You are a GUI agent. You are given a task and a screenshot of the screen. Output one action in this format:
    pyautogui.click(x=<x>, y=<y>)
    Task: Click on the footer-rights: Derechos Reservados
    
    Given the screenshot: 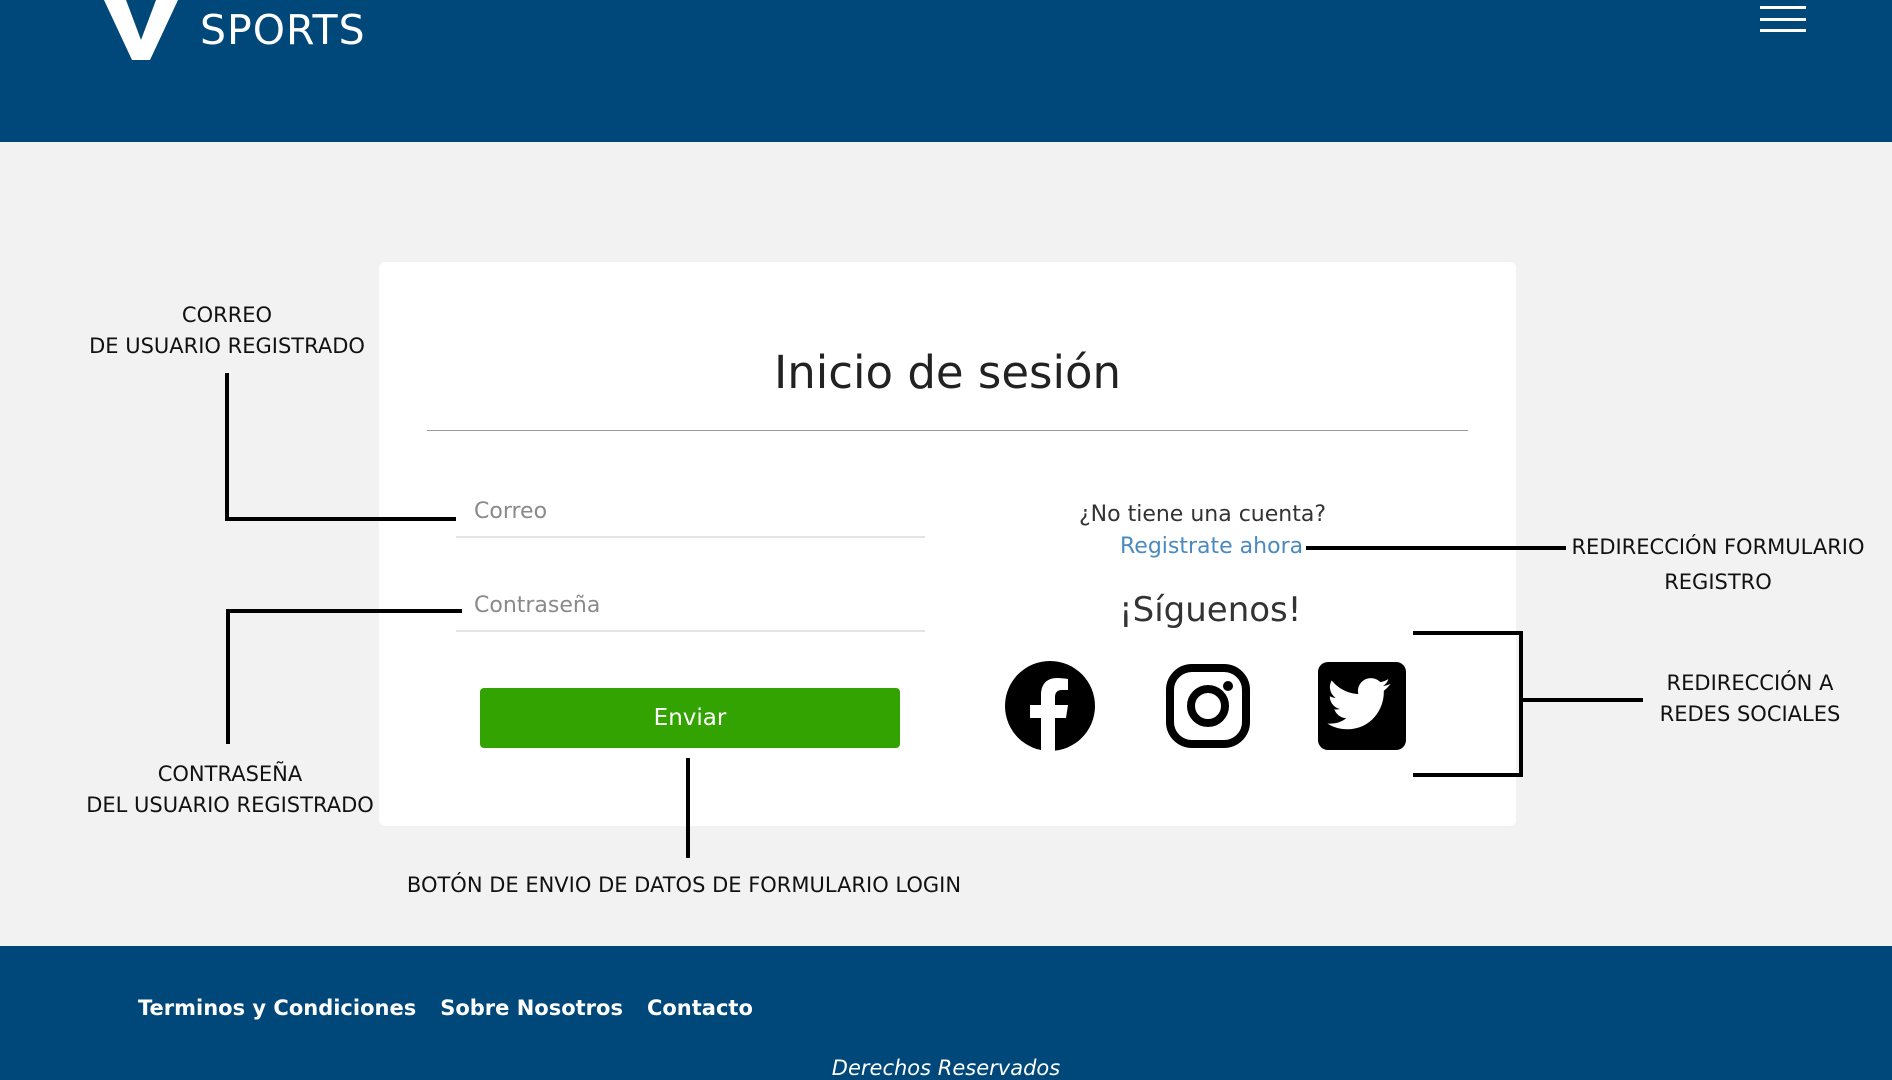 What is the action you would take?
    pyautogui.click(x=946, y=1068)
    